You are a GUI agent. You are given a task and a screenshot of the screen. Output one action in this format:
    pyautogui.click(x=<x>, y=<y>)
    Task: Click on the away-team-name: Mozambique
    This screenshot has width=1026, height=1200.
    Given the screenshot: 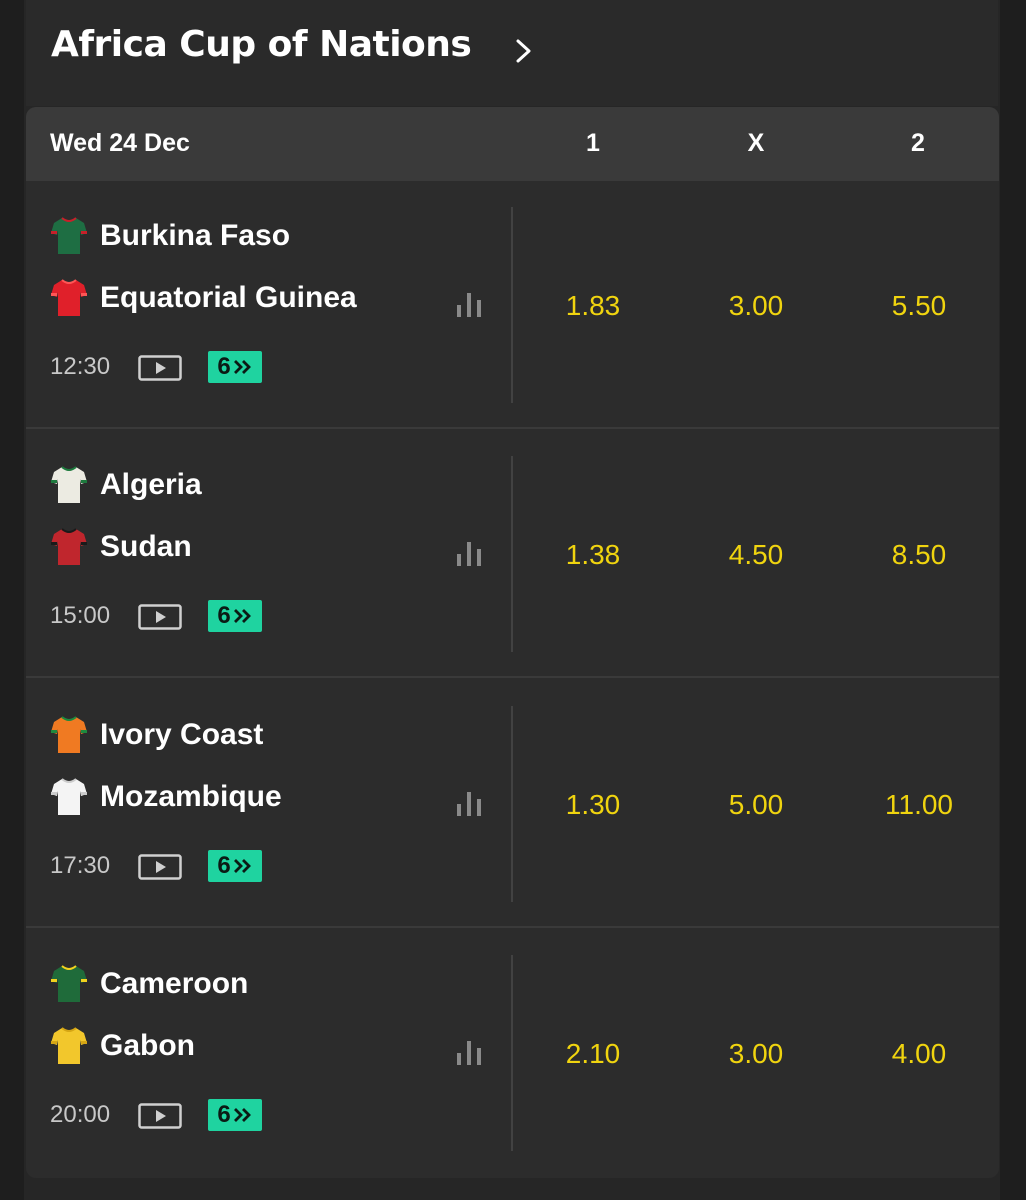 What is the action you would take?
    pyautogui.click(x=191, y=796)
    